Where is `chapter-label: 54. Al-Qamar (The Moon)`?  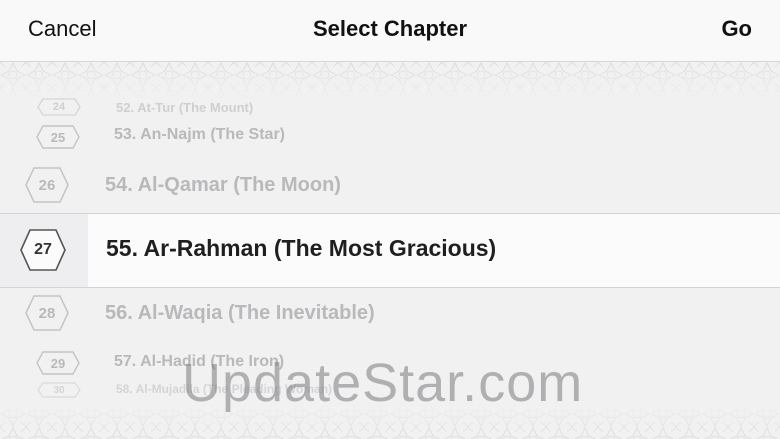
chapter-label: 54. Al-Qamar (The Moon) is located at coordinates (223, 185).